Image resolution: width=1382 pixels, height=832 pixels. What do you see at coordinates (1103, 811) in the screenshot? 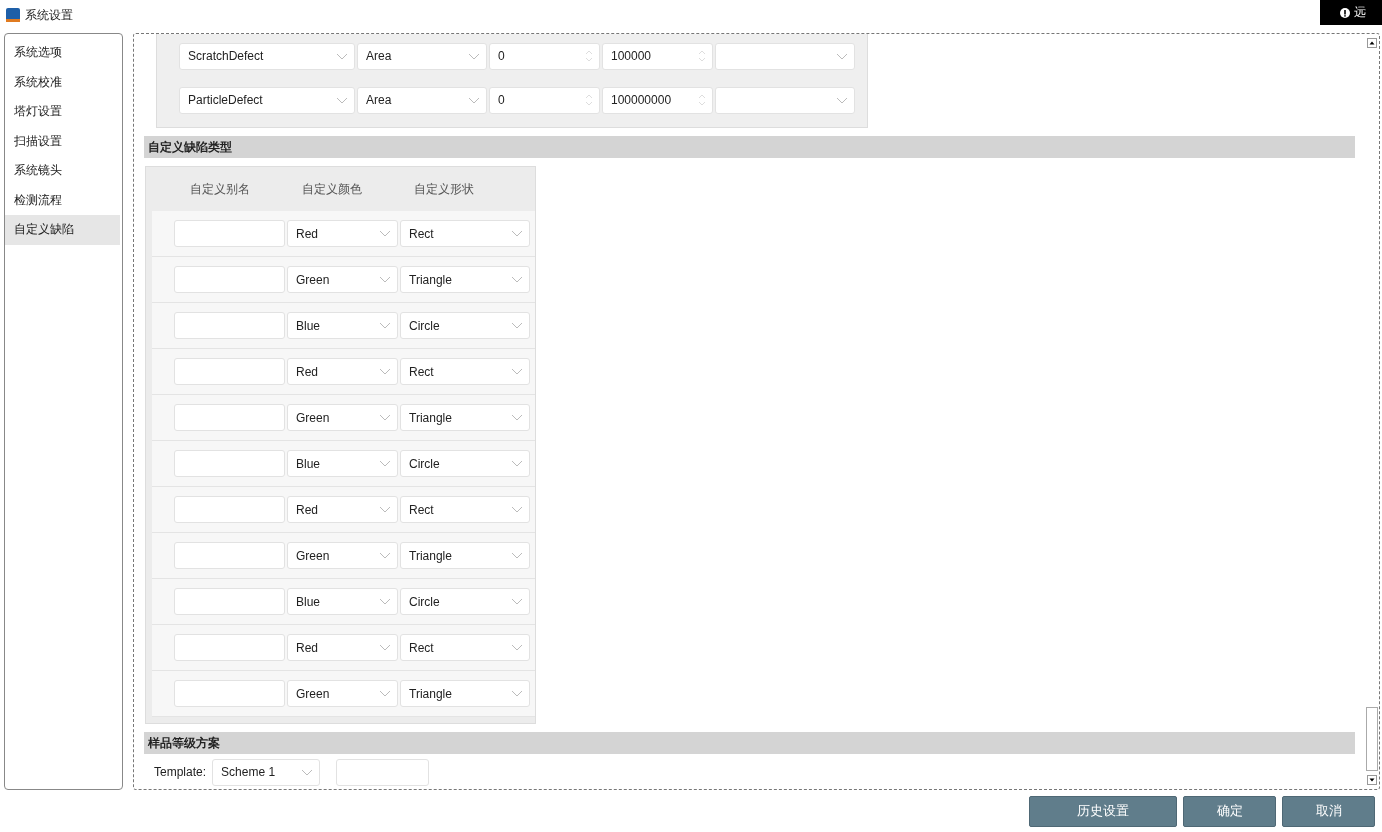
I see `footer-button: 历史设置` at bounding box center [1103, 811].